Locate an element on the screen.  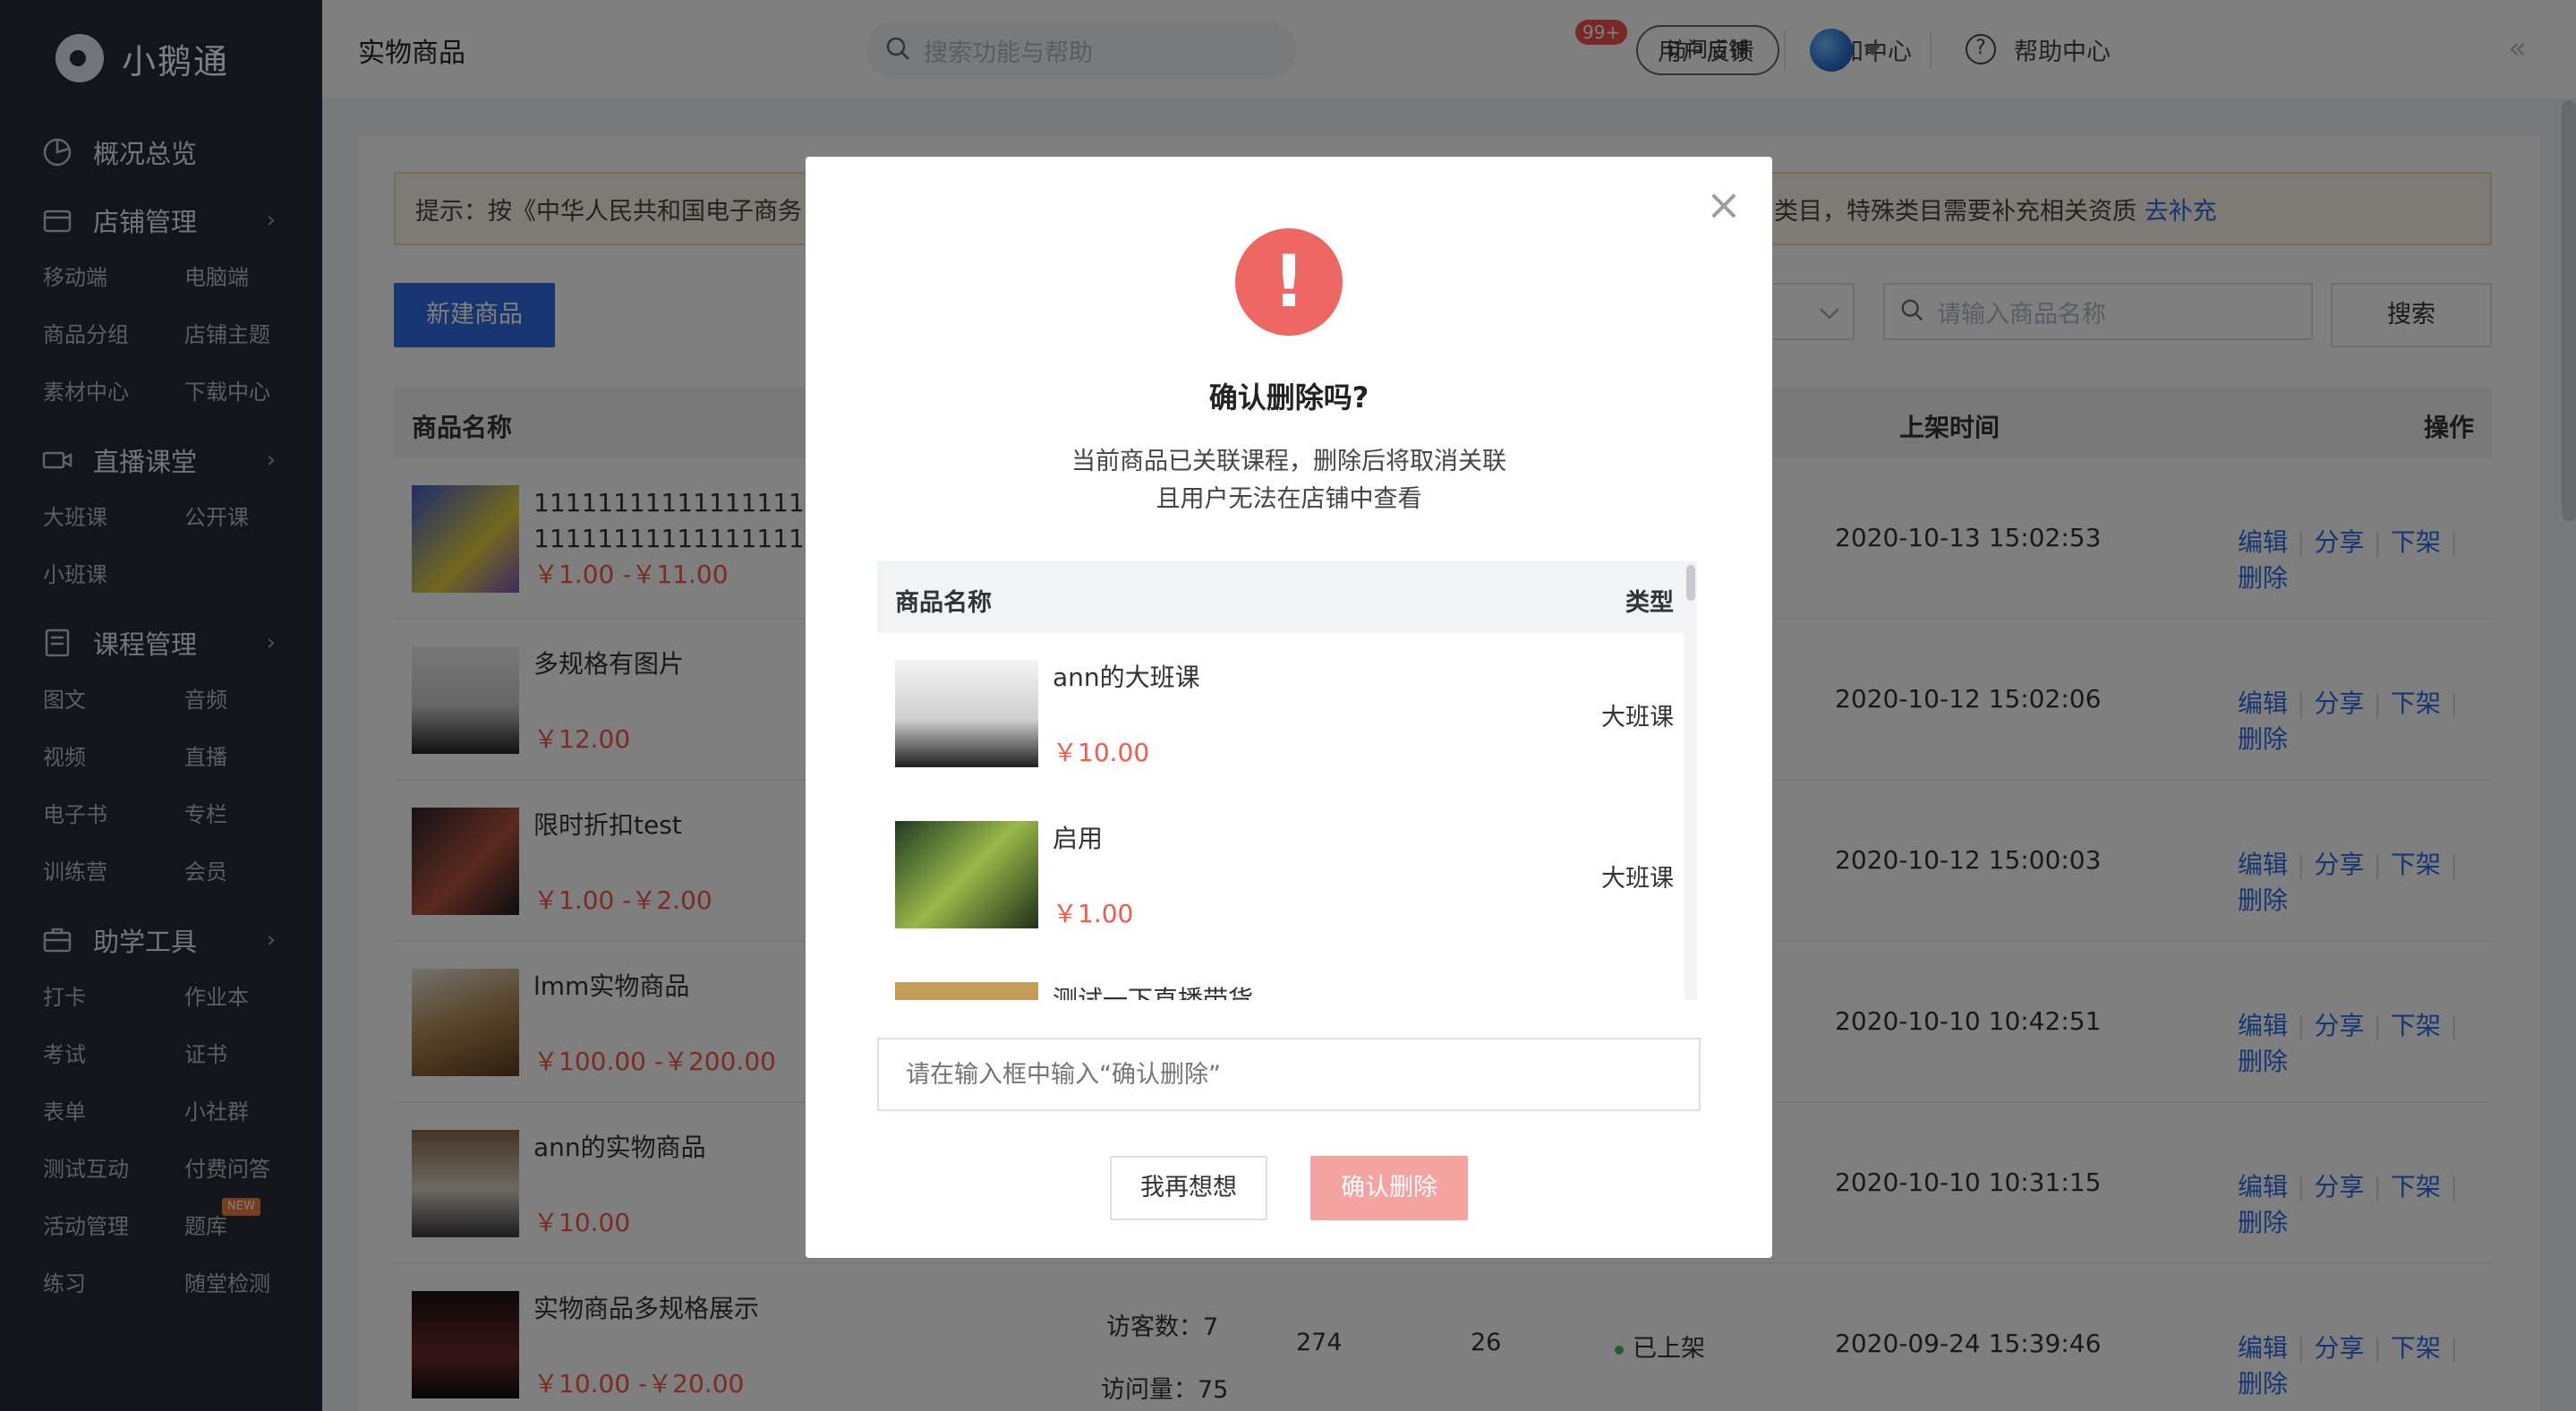
course-price: ￥1.00 is located at coordinates (1093, 913).